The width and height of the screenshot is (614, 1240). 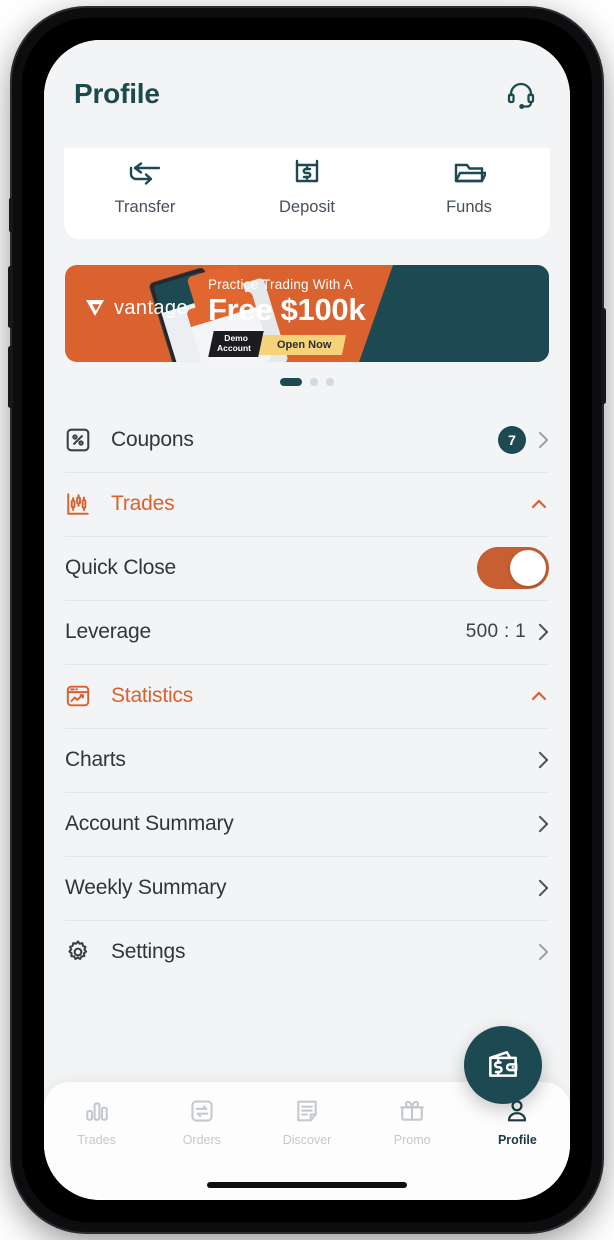 I want to click on deposit-dollar-icon, so click(x=307, y=171).